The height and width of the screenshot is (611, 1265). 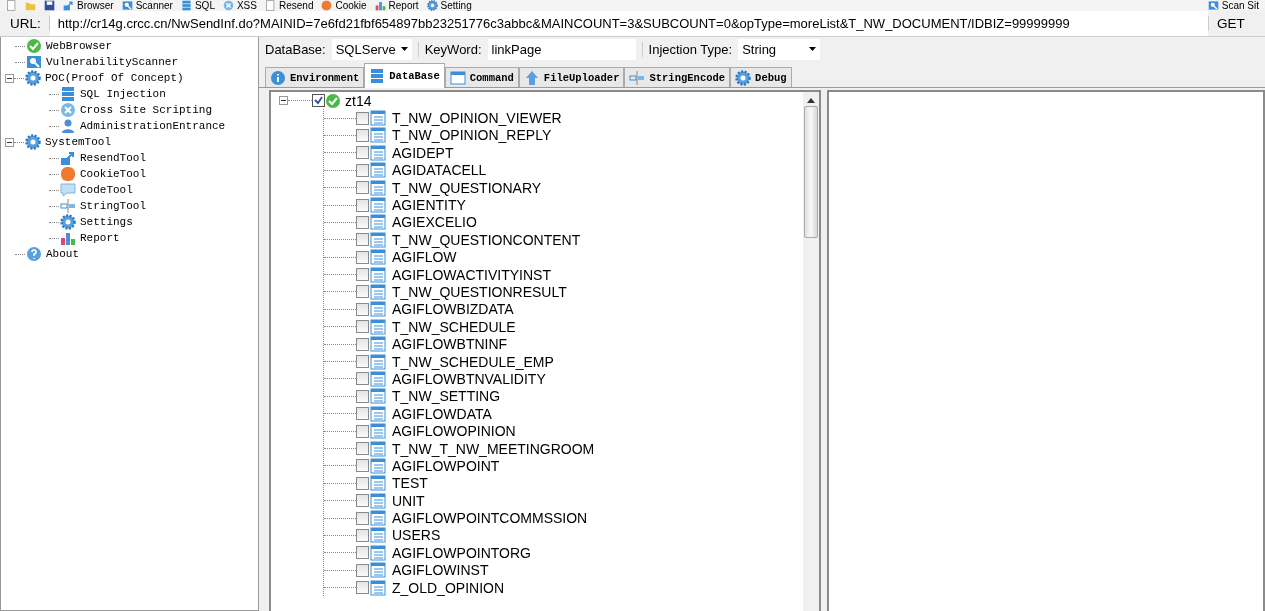 What do you see at coordinates (358, 100) in the screenshot?
I see `database-node: zt14` at bounding box center [358, 100].